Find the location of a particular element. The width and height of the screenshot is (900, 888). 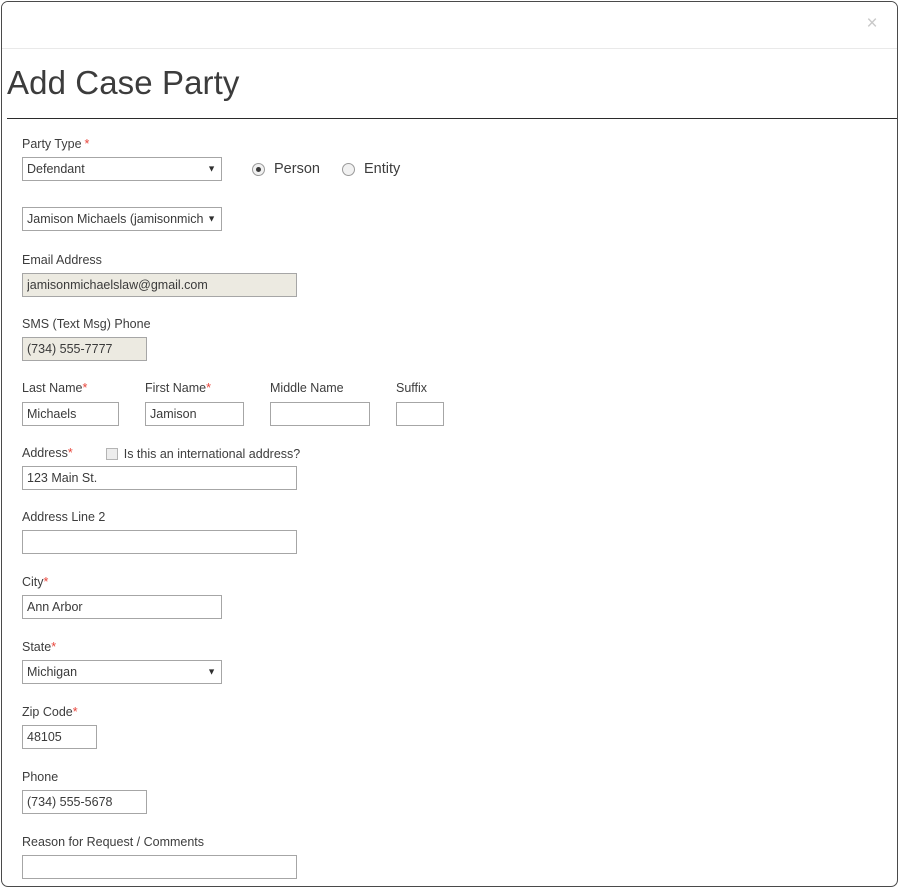

phone-field is located at coordinates (84, 802).